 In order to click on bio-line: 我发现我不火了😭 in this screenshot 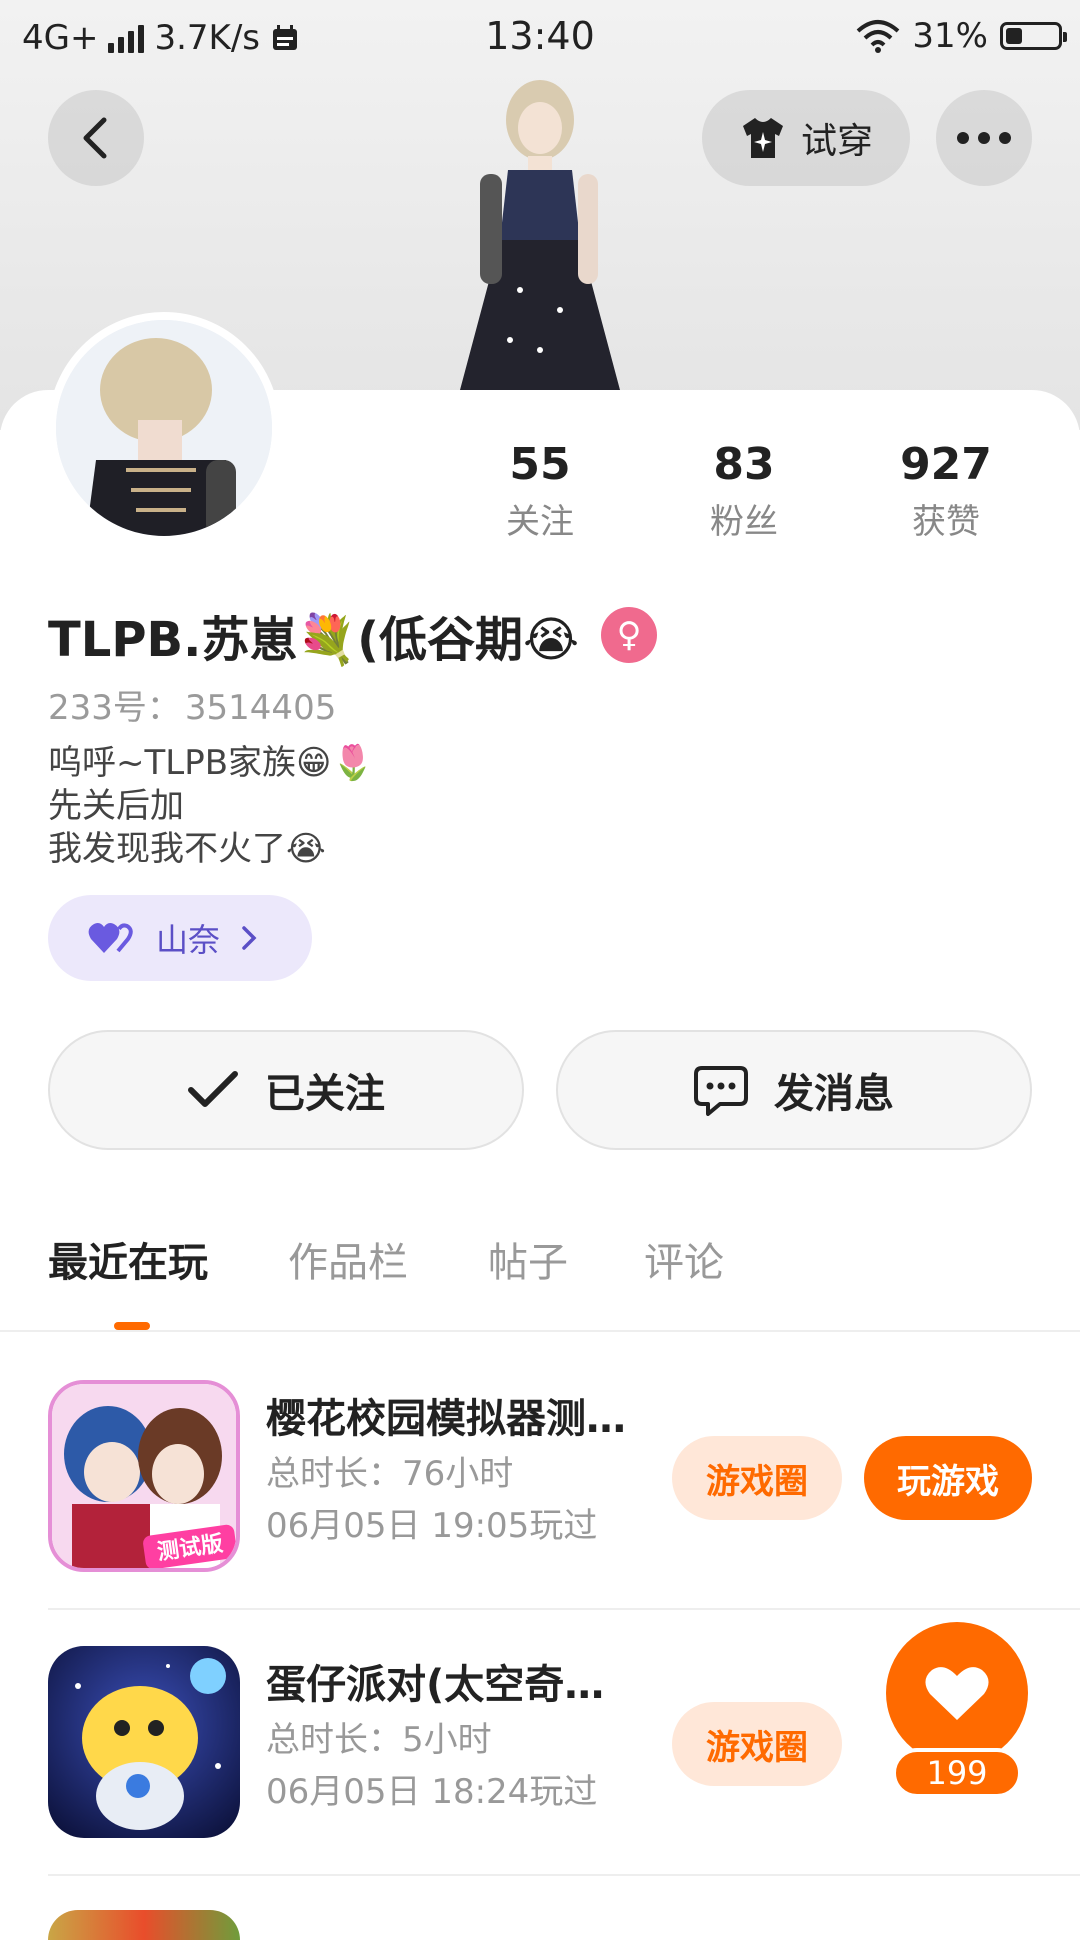, I will do `click(187, 849)`.